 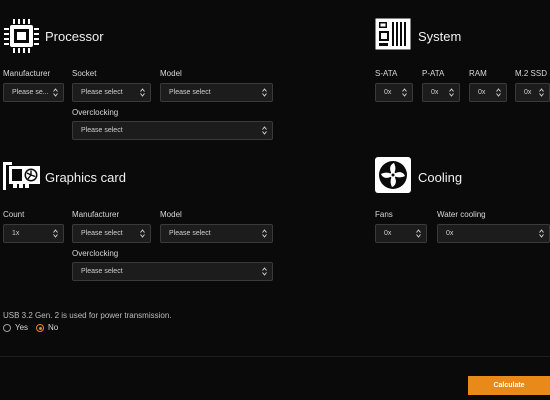 I want to click on processor-manufacturer-label: Manufacturer, so click(x=27, y=73).